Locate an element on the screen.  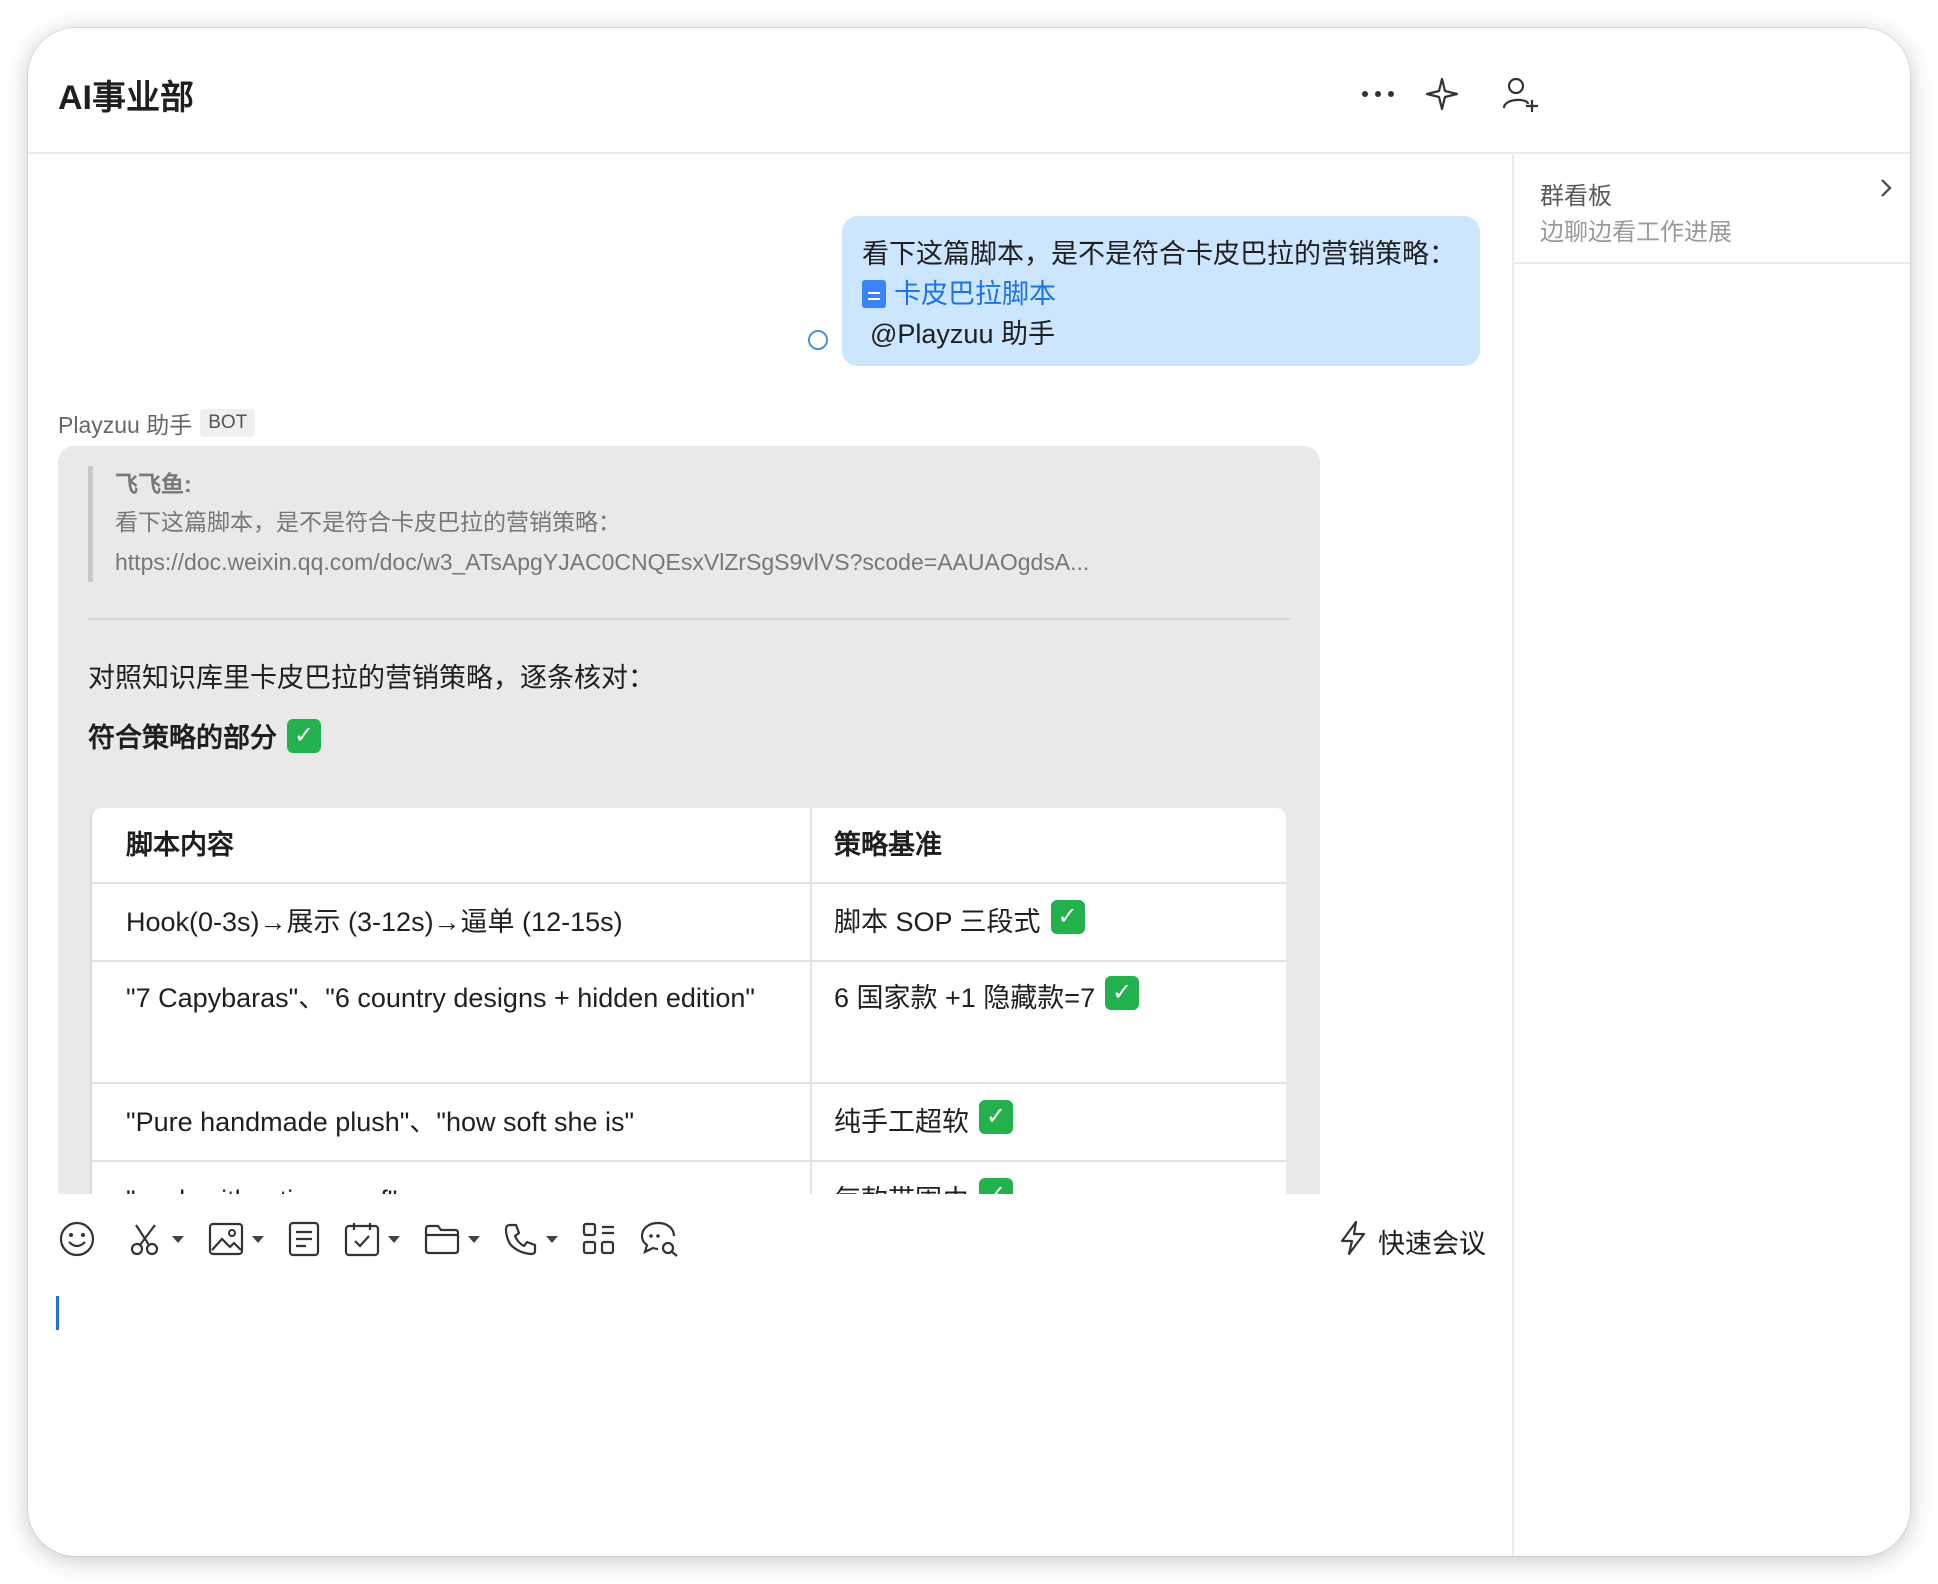
outgoing-message-text: 看下这篇脚本，是不是符合卡皮巴拉的营销策略： is located at coordinates (1159, 254).